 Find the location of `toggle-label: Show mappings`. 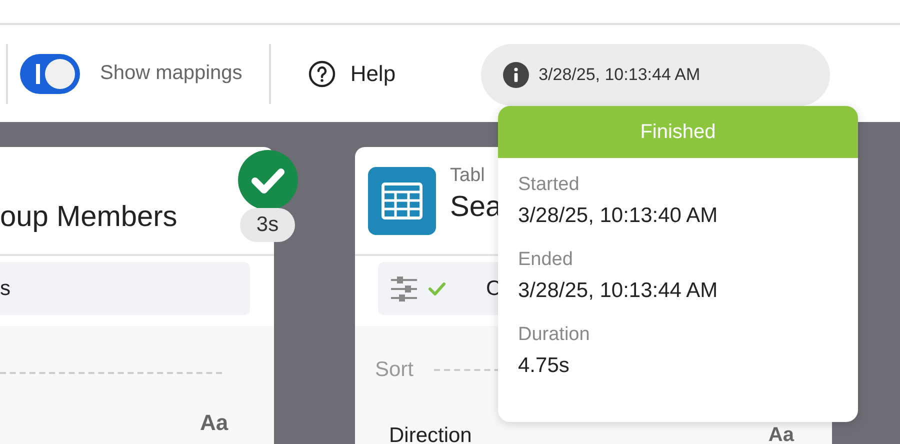

toggle-label: Show mappings is located at coordinates (171, 73).